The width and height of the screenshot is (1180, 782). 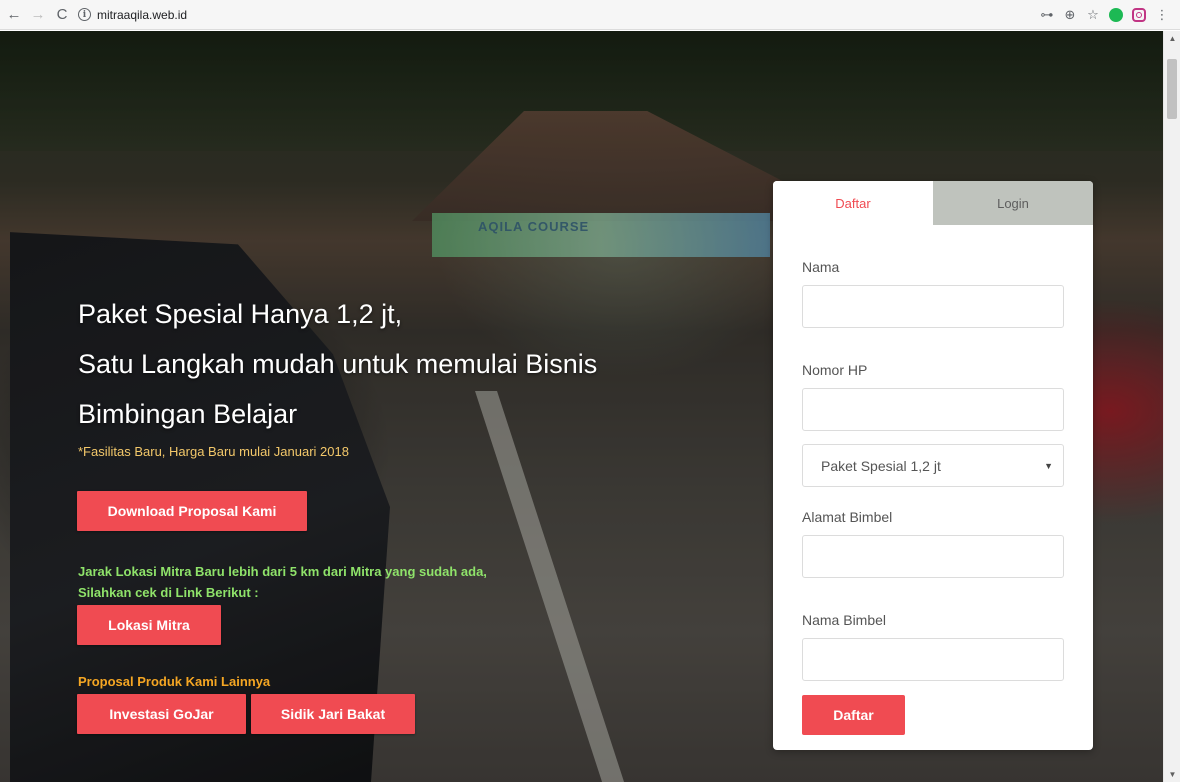 What do you see at coordinates (1172, 38) in the screenshot?
I see `scroll-up-icon: ▲` at bounding box center [1172, 38].